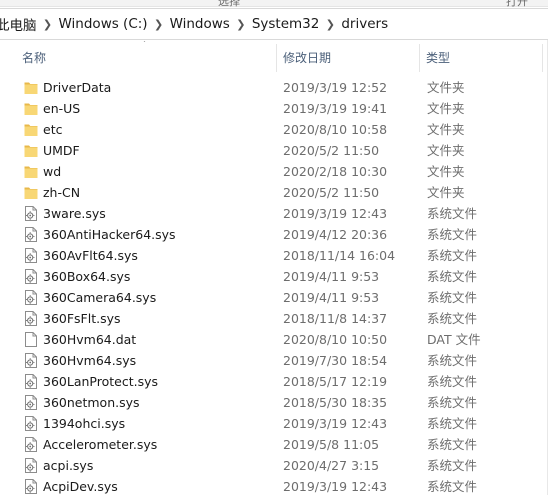 This screenshot has height=495, width=548. Describe the element at coordinates (335, 318) in the screenshot. I see `file-modified-date: 2018/11/8 14:37` at that location.